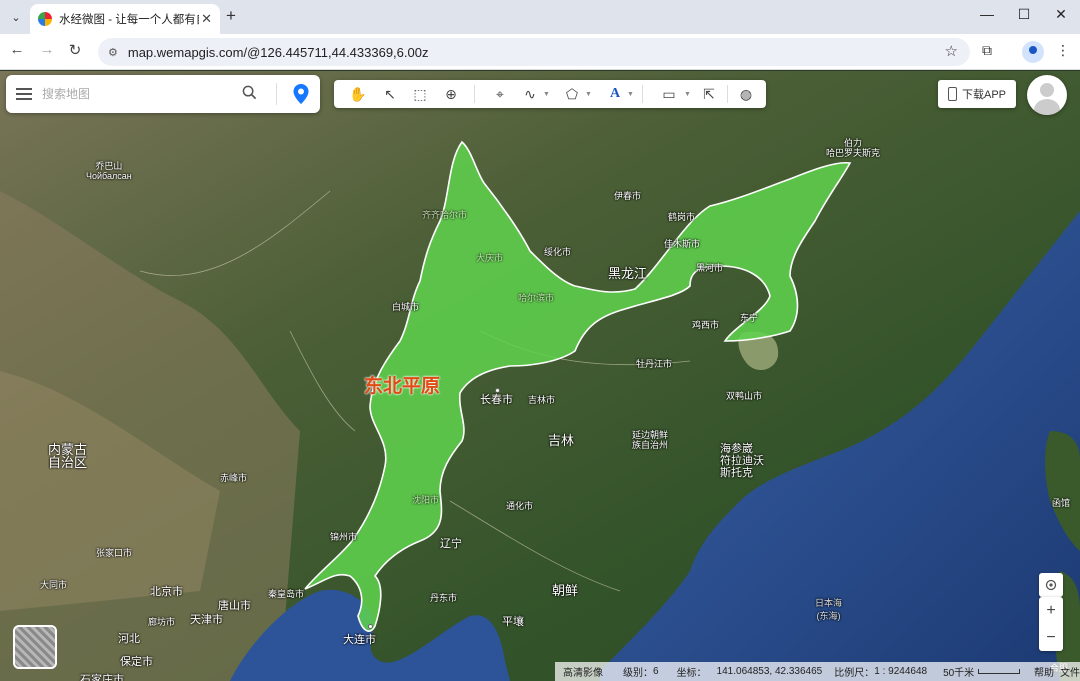 The image size is (1080, 681). I want to click on label-jinzhou: 锦州市, so click(344, 537).